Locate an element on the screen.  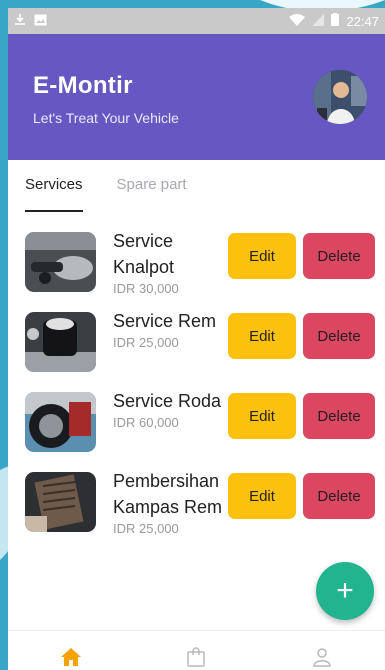
bottom-navigation is located at coordinates (196, 650).